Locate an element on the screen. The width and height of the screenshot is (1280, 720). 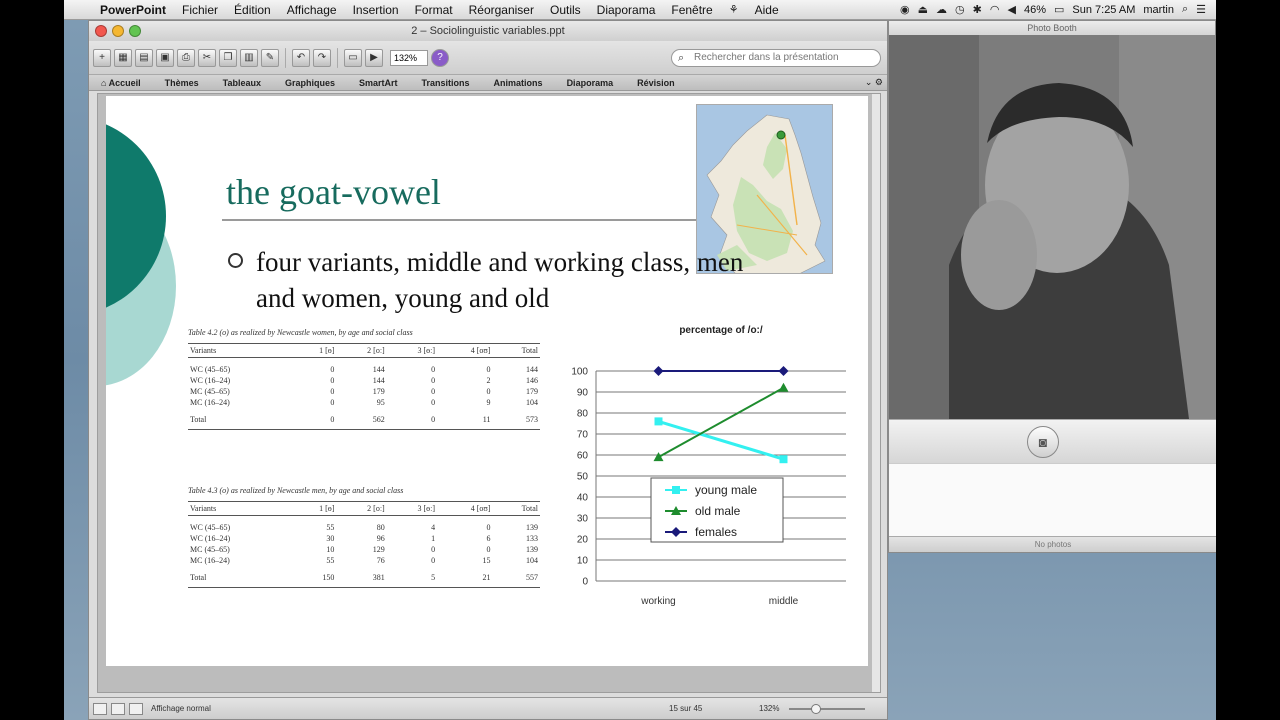
tab-themes: Thèmes is located at coordinates (182, 83).